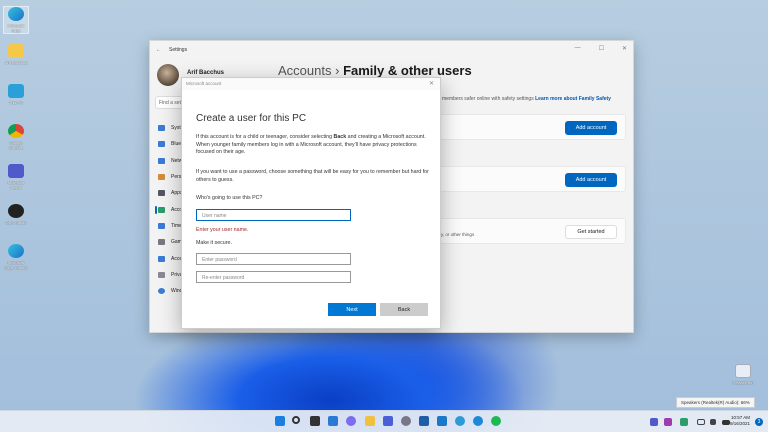  Describe the element at coordinates (214, 243) in the screenshot. I see `secure-label: Make it secure.` at that location.